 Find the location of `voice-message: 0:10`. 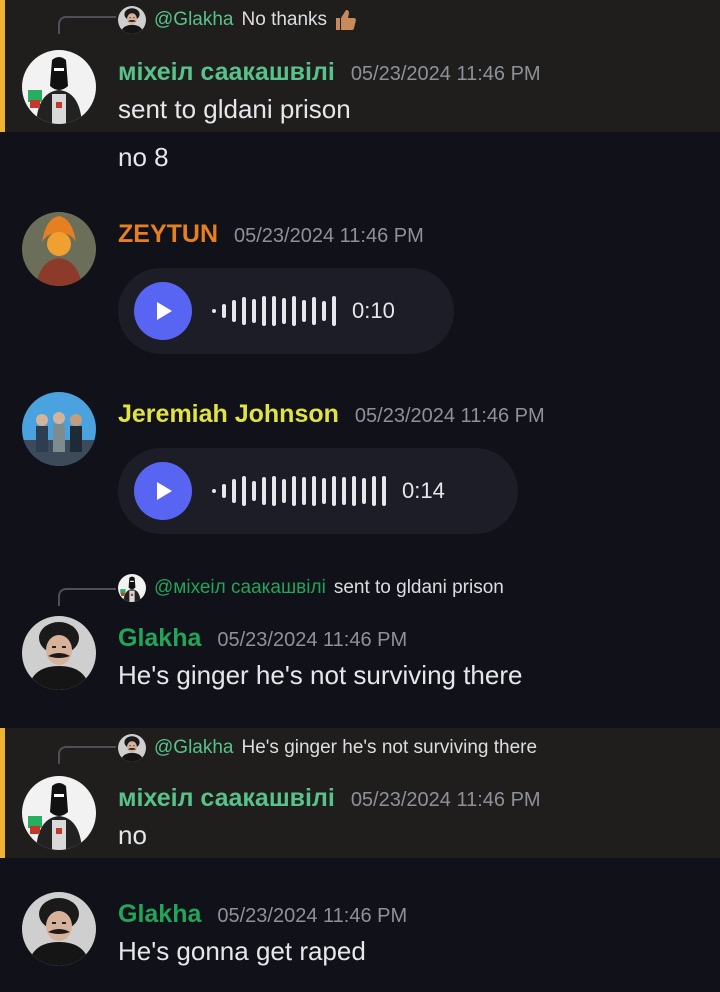

voice-message: 0:10 is located at coordinates (286, 311).